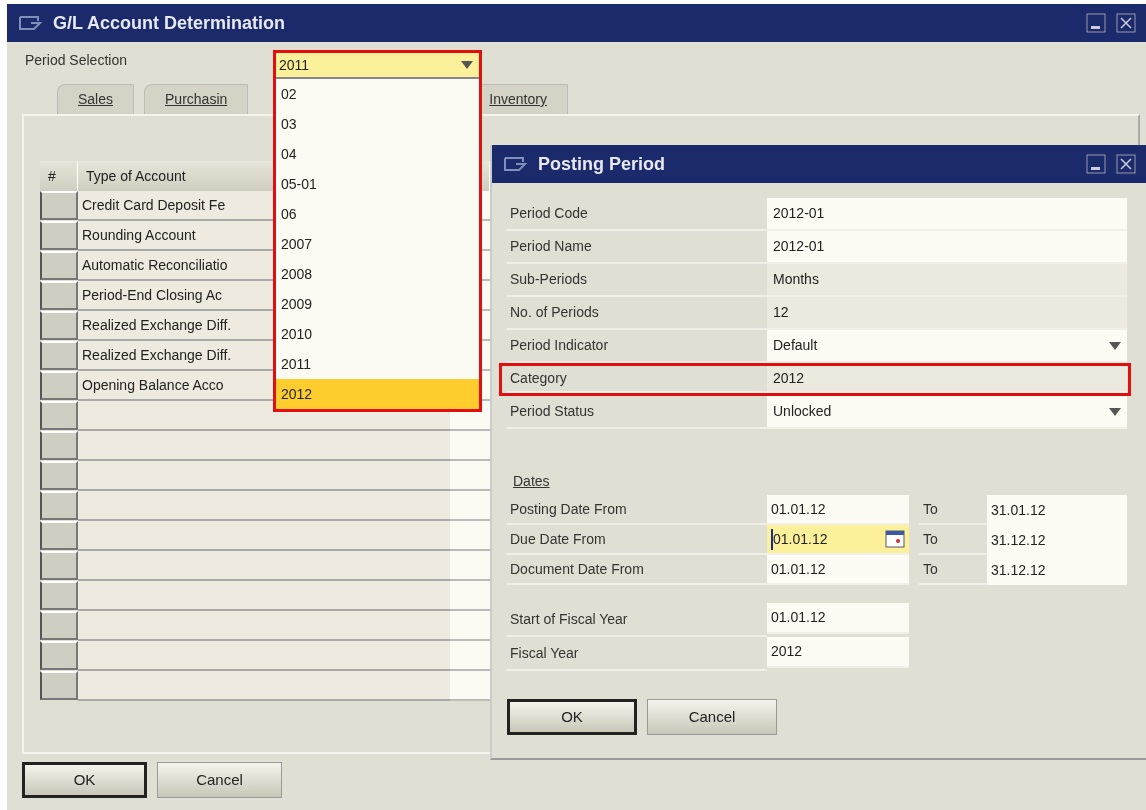  I want to click on dropdown-field: Default, so click(947, 346).